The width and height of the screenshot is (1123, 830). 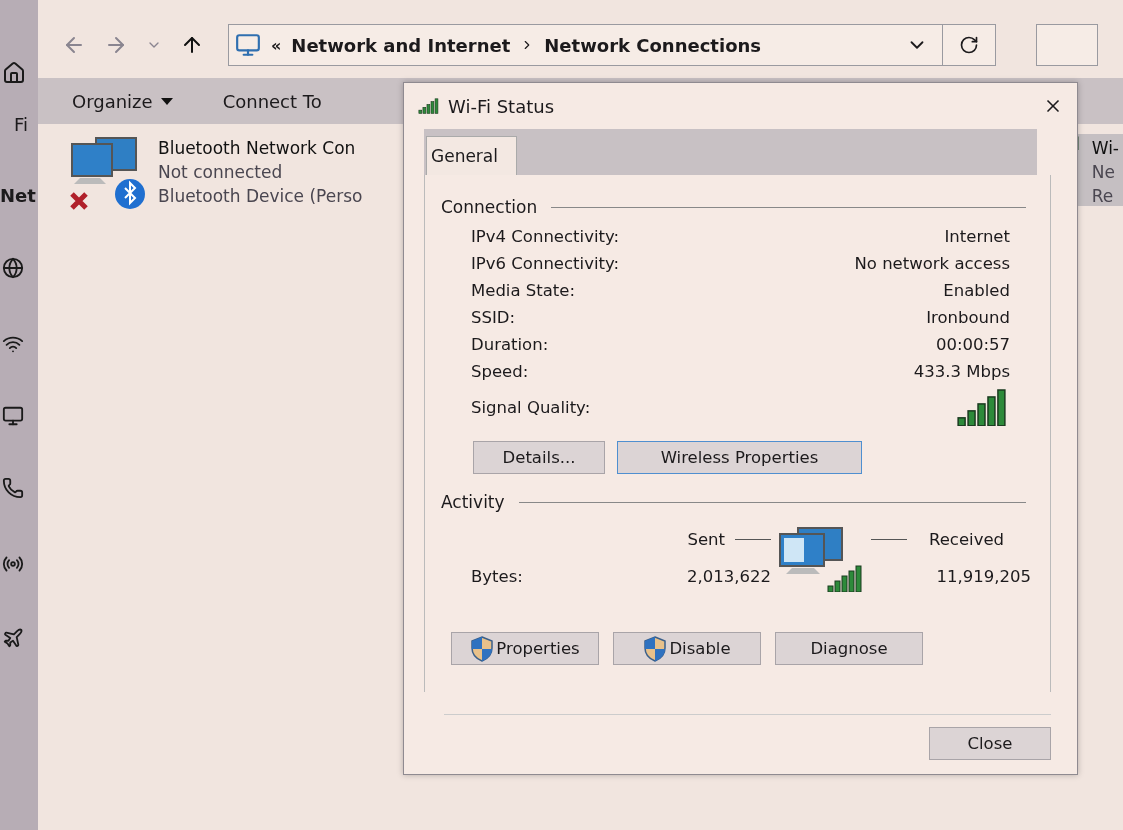 What do you see at coordinates (401, 45) in the screenshot?
I see `breadcrumb-item: Network and Internet` at bounding box center [401, 45].